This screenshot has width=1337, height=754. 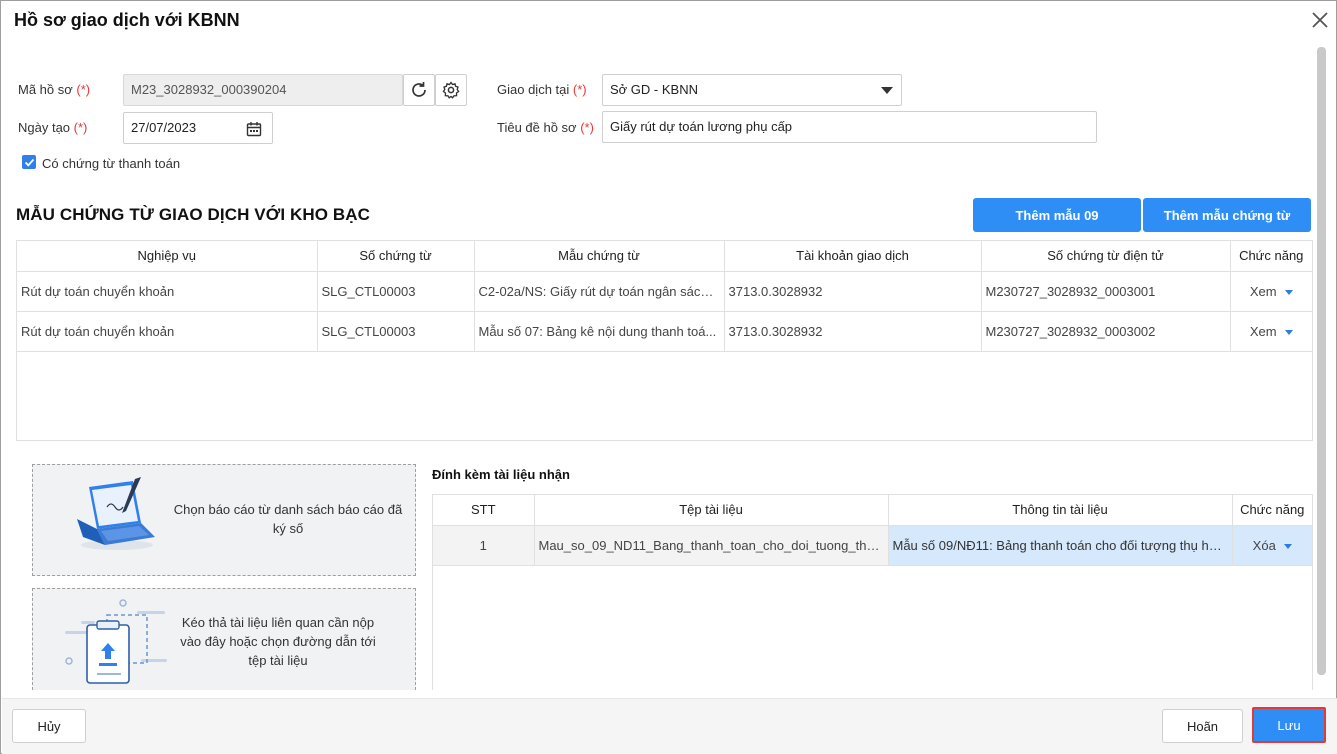 I want to click on check-icon, so click(x=29, y=162).